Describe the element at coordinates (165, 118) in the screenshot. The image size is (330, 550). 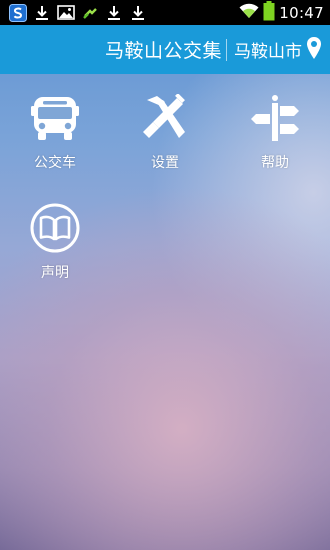
I see `settings-icon` at that location.